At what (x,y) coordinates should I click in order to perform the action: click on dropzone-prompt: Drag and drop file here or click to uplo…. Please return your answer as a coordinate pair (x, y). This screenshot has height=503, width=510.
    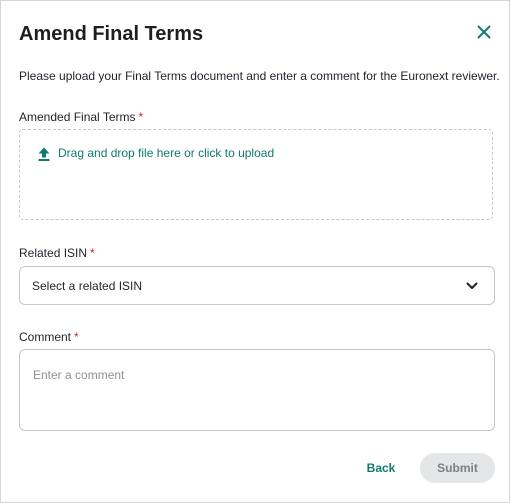
    Looking at the image, I should click on (156, 153).